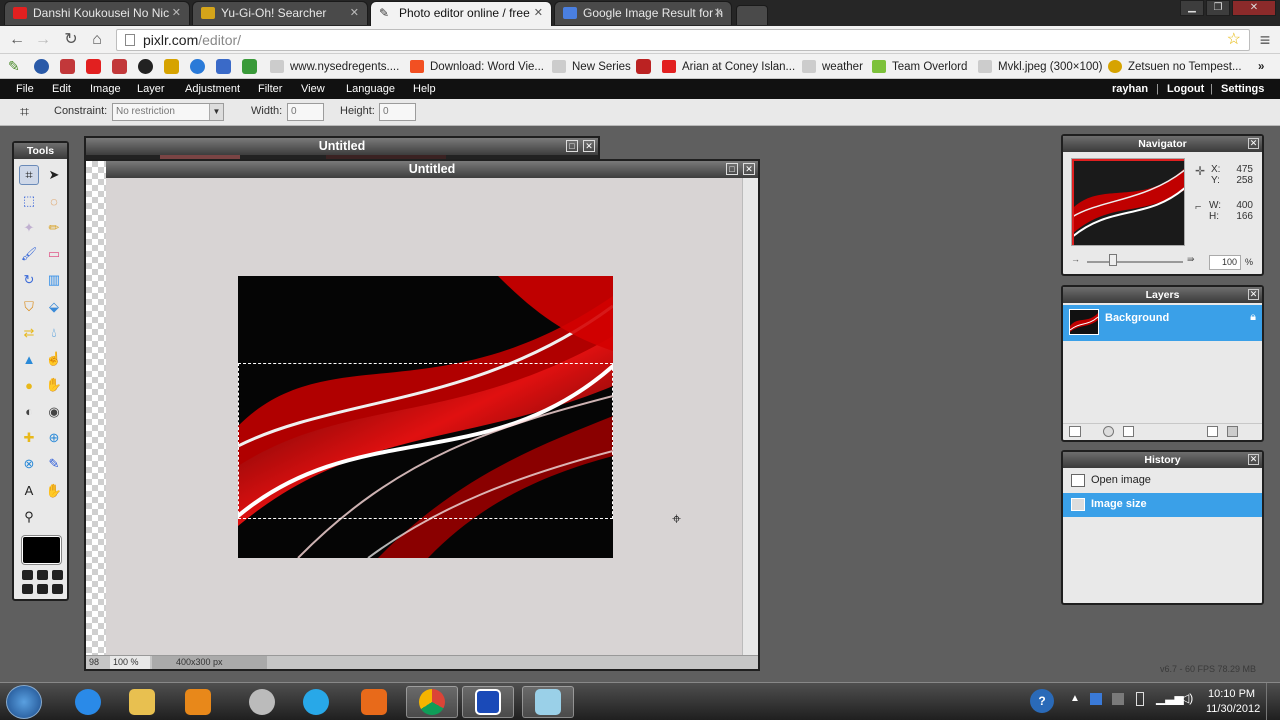 This screenshot has height=720, width=1280. Describe the element at coordinates (29, 517) in the screenshot. I see `zoom-icon: ⚲` at that location.